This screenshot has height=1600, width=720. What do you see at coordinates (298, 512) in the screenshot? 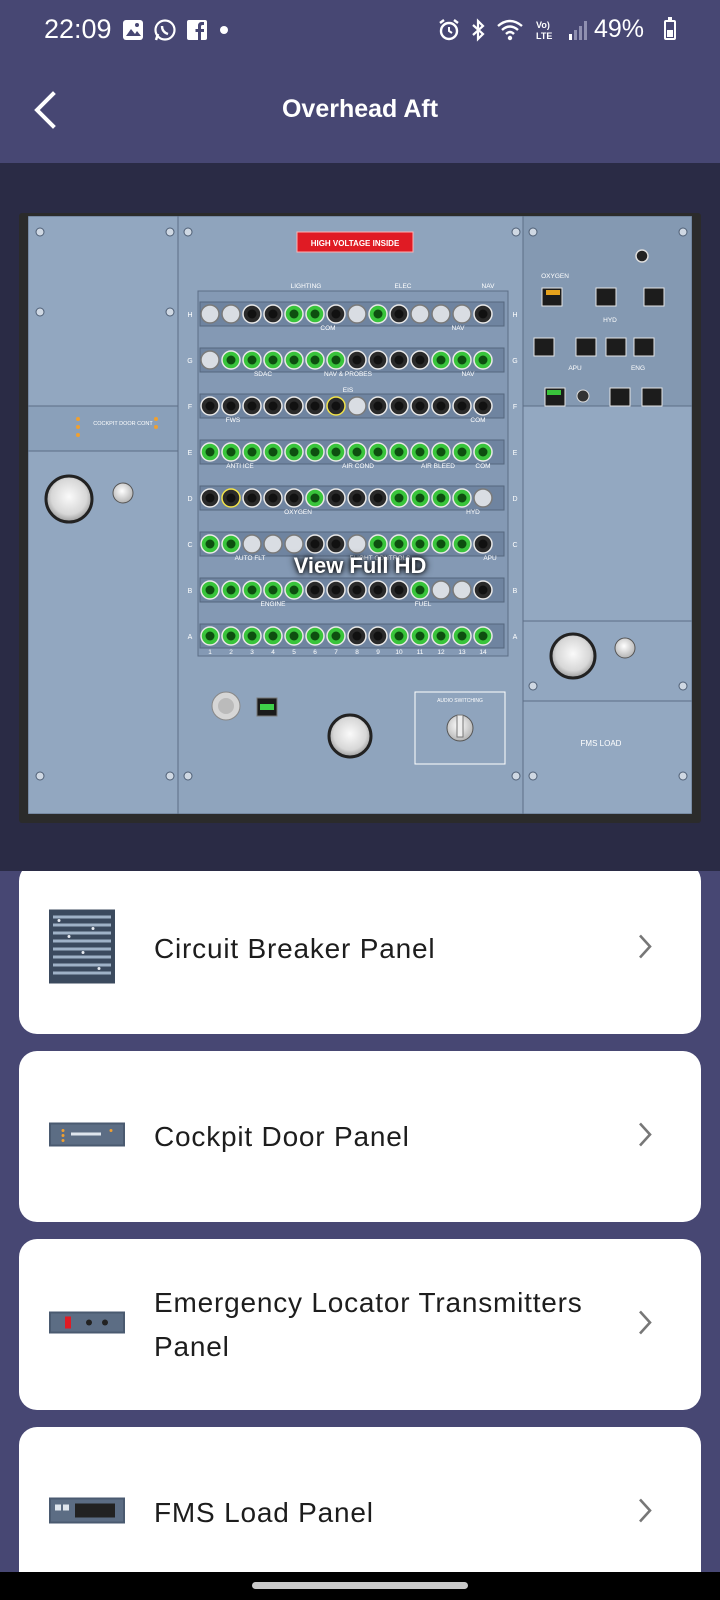
I see `section-label: OXYGEN` at bounding box center [298, 512].